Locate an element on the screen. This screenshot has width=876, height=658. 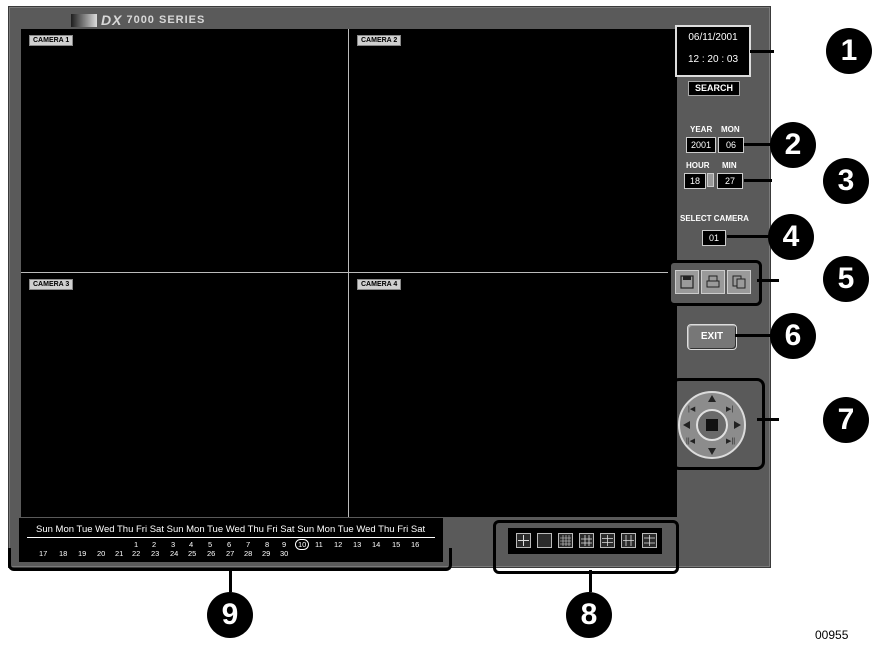
camera-label-1: CAMERA 1 is located at coordinates (51, 40).